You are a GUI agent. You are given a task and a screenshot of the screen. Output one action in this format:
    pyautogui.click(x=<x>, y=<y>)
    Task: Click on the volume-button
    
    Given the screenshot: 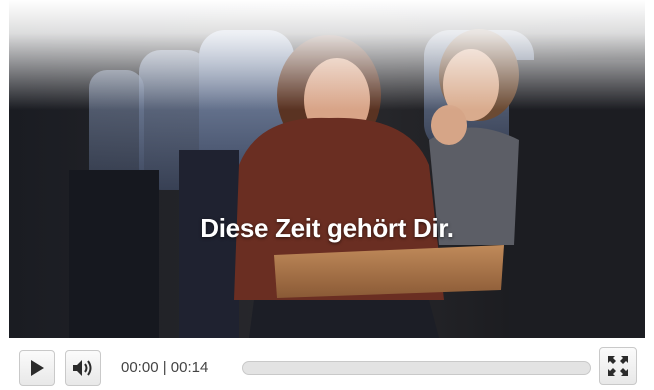 What is the action you would take?
    pyautogui.click(x=83, y=368)
    